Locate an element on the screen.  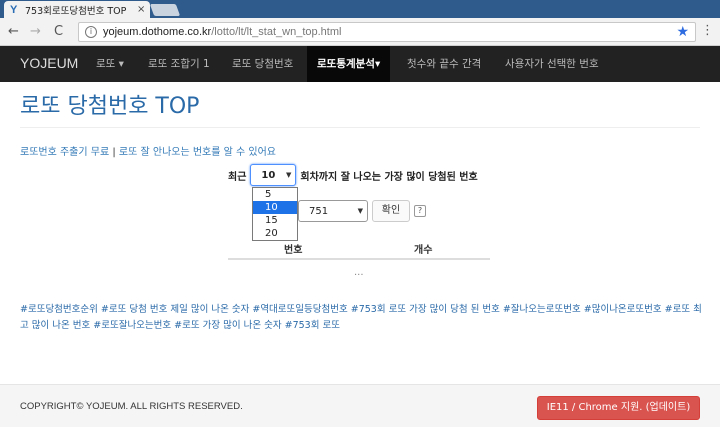
copyright-text: COPYRIGHT© YOJEUM. ALL RIGHTS RESERVED. is located at coordinates (131, 406).